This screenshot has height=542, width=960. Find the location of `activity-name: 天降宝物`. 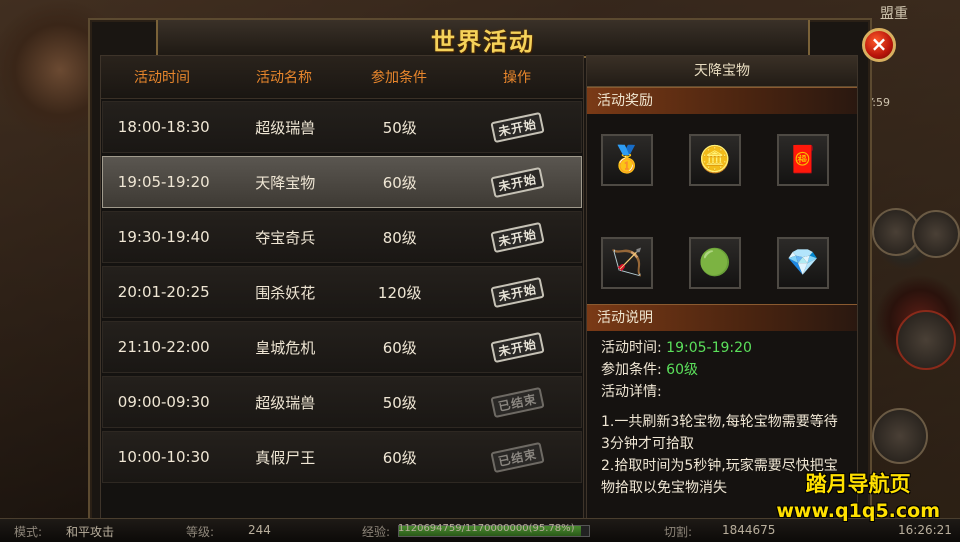

activity-name: 天降宝物 is located at coordinates (285, 182).